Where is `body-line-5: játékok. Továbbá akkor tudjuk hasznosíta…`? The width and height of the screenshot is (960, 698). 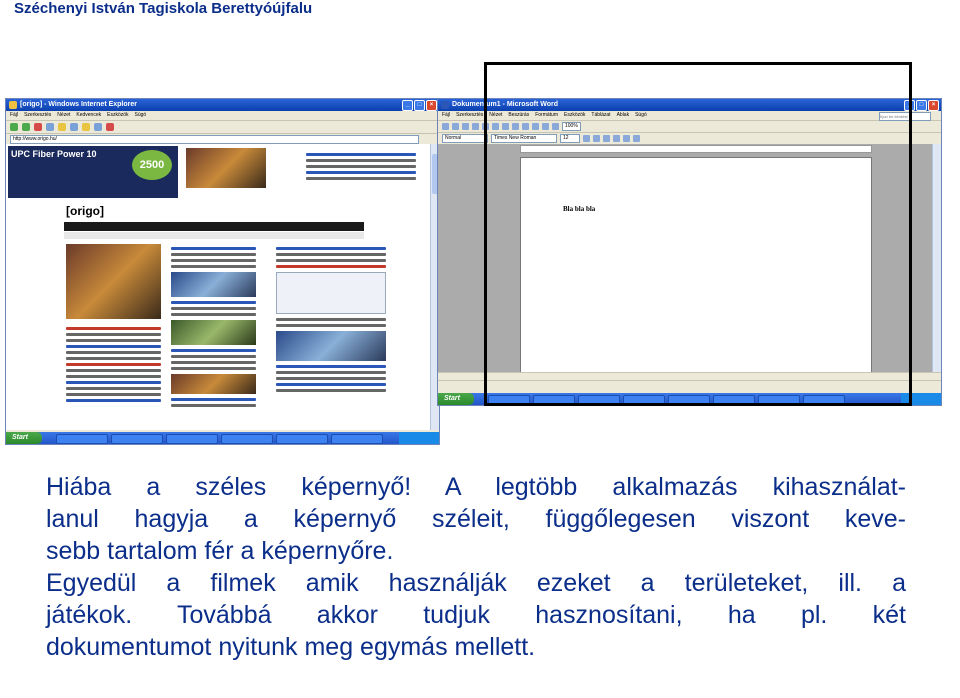 body-line-5: játékok. Továbbá akkor tudjuk hasznosíta… is located at coordinates (476, 615).